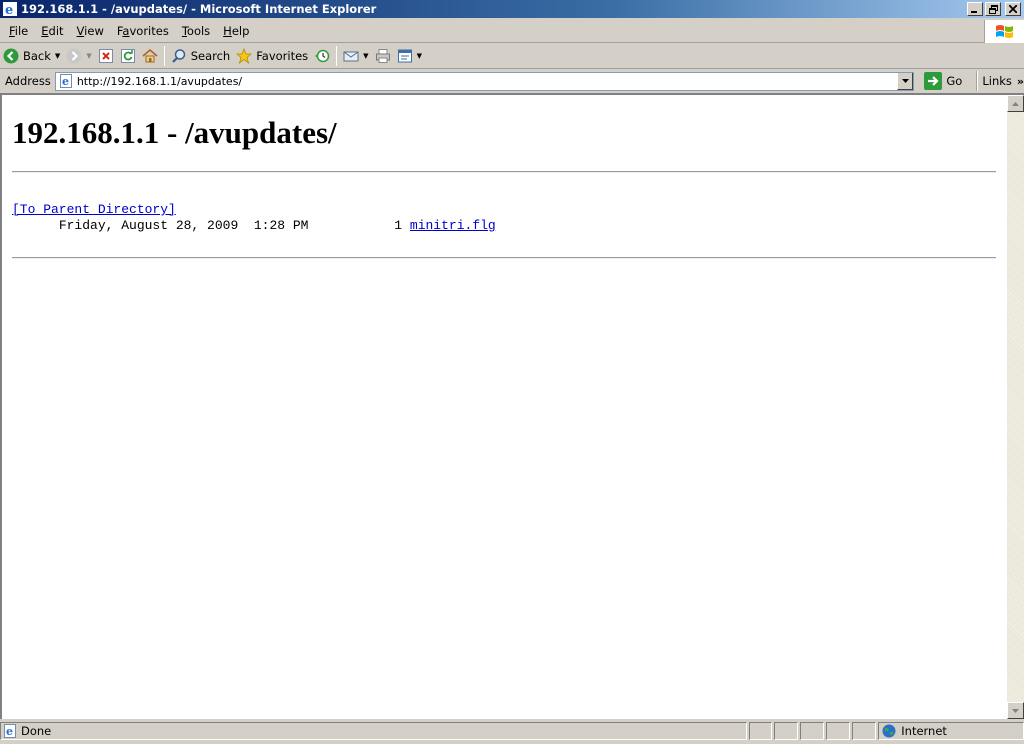 This screenshot has height=744, width=1024. What do you see at coordinates (74, 56) in the screenshot?
I see `forward-arrow-icon` at bounding box center [74, 56].